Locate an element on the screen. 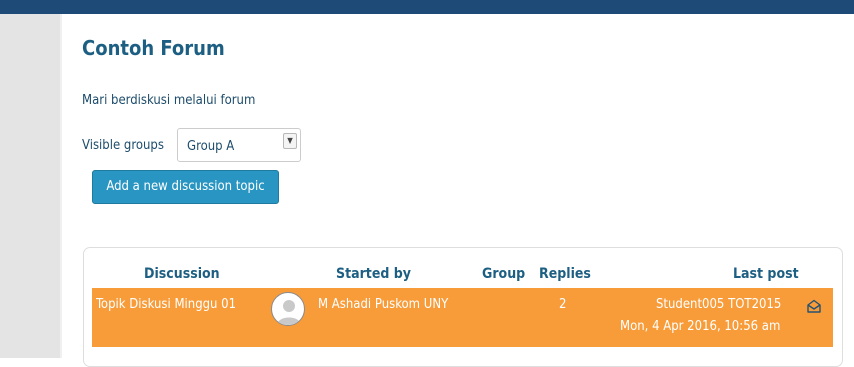 This screenshot has height=367, width=854. visible-groups-value: Group A is located at coordinates (211, 146).